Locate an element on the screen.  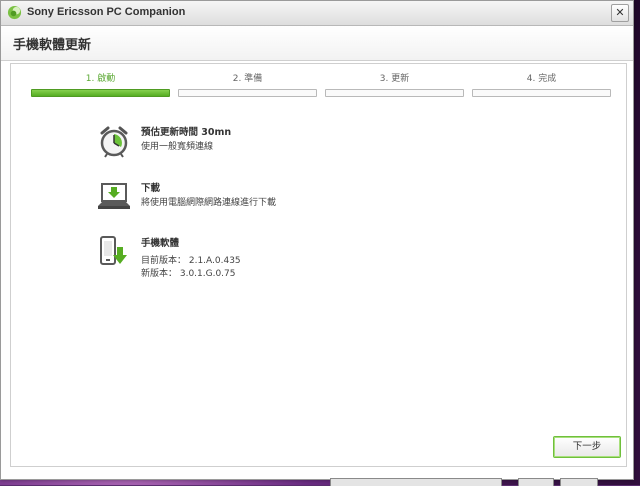
phone-download-icon is located at coordinates (113, 250).